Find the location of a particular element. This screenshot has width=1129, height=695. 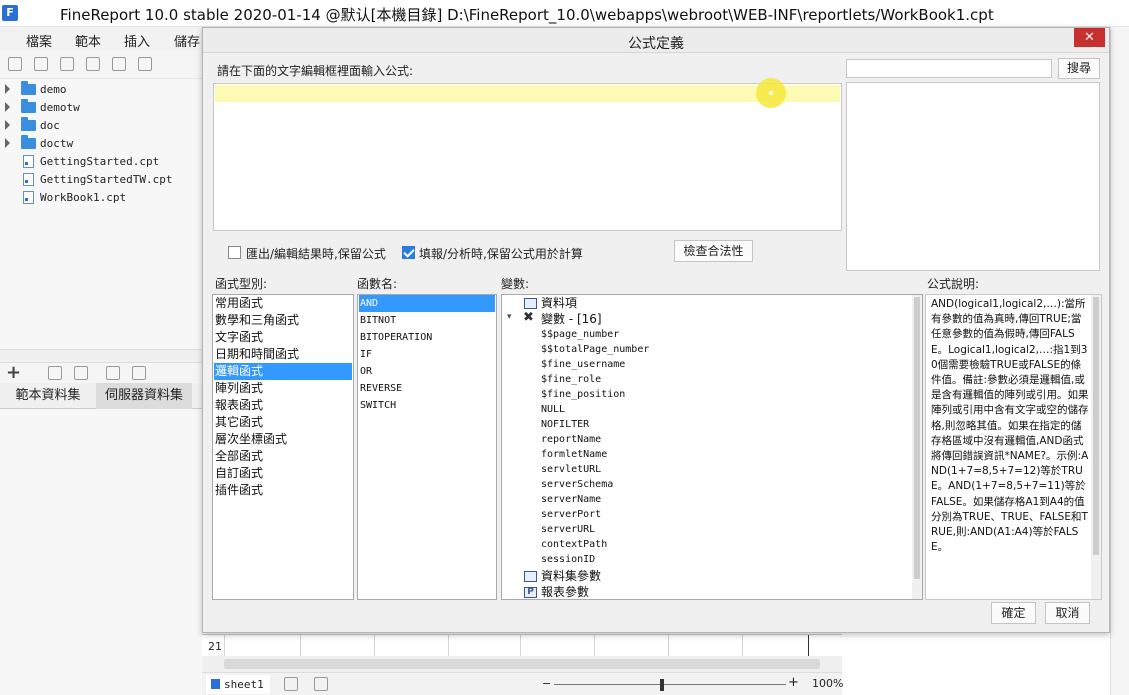

tree-item-demo: demo is located at coordinates (100, 90).